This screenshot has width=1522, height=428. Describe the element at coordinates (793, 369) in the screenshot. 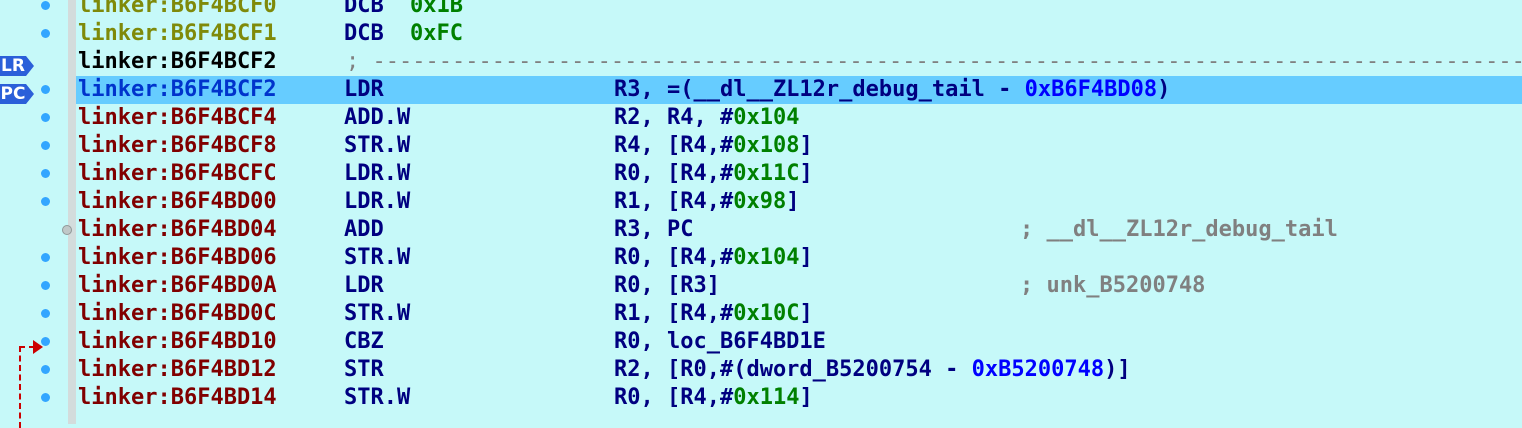

I see `operand-text: R2, [R0,#(dword_B5200754 -` at that location.